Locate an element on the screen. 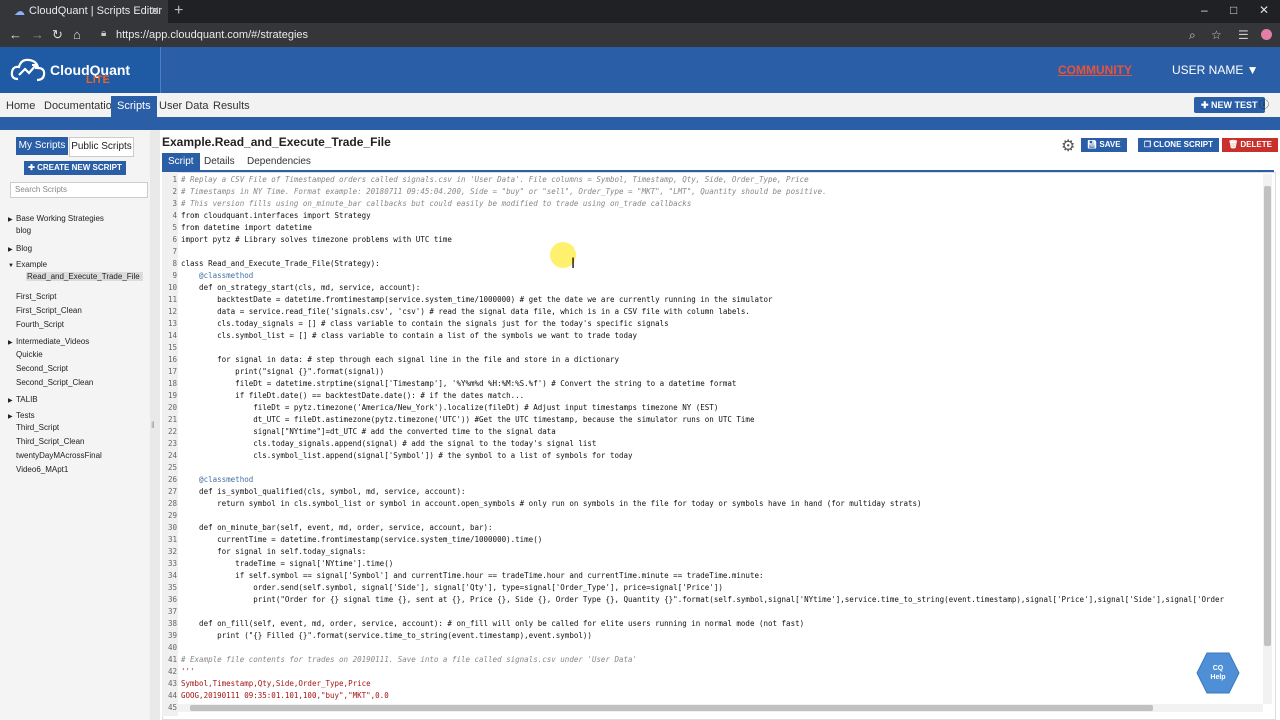 The height and width of the screenshot is (720, 1280). tab-details: Details is located at coordinates (219, 161).